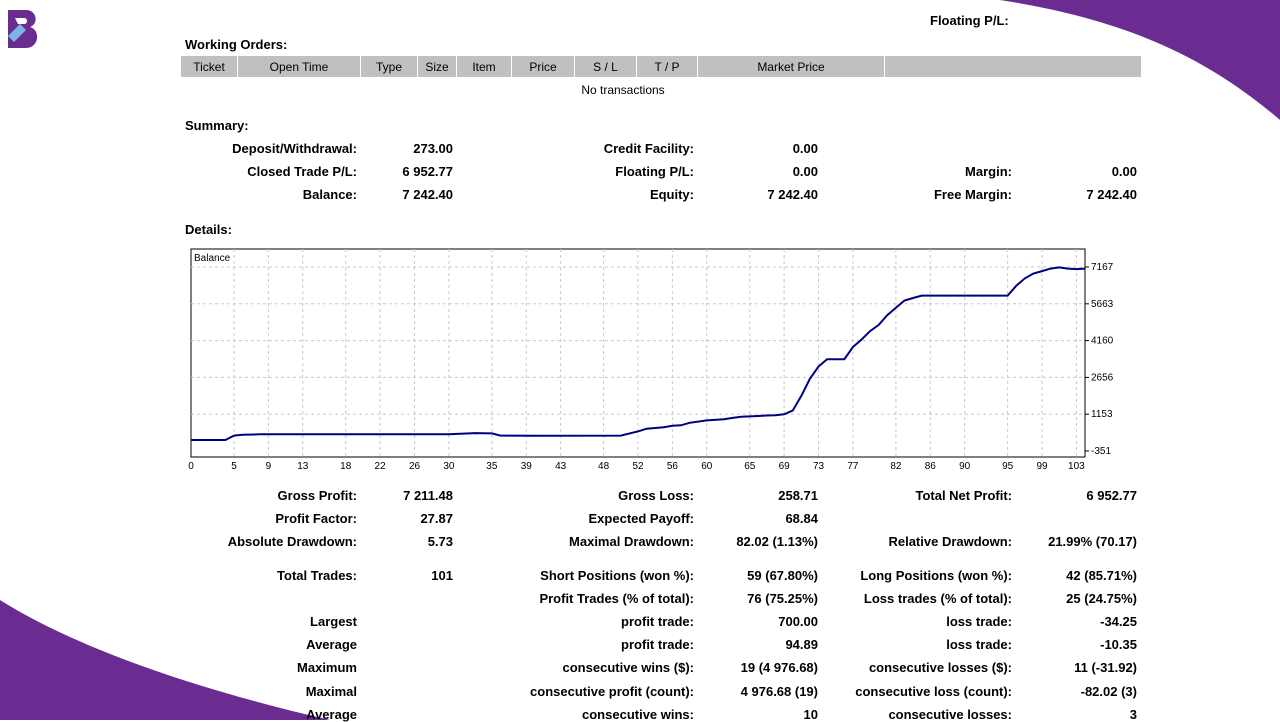 The height and width of the screenshot is (722, 1280). I want to click on brand-logo-icon, so click(23, 29).